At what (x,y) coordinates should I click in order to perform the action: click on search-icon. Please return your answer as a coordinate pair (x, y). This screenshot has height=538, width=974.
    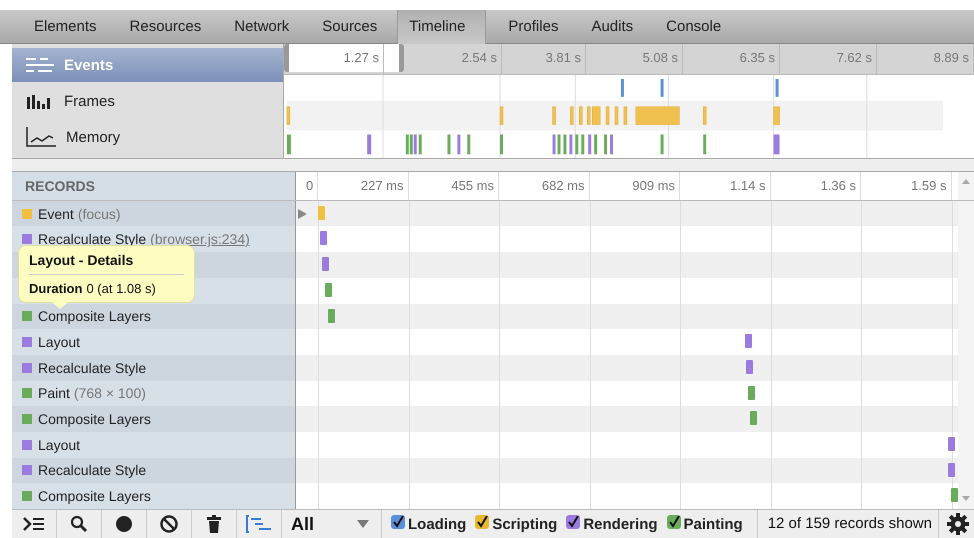
    Looking at the image, I should click on (79, 524).